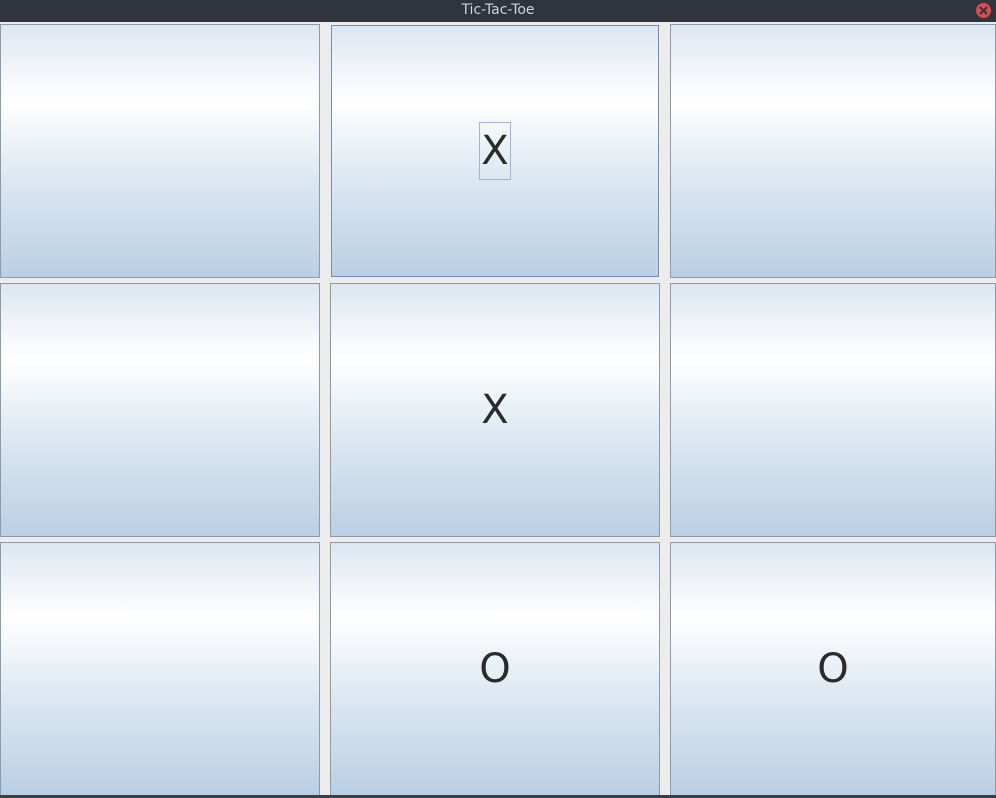 The height and width of the screenshot is (798, 996). I want to click on window-title: Tic-Tac-Toe, so click(498, 10).